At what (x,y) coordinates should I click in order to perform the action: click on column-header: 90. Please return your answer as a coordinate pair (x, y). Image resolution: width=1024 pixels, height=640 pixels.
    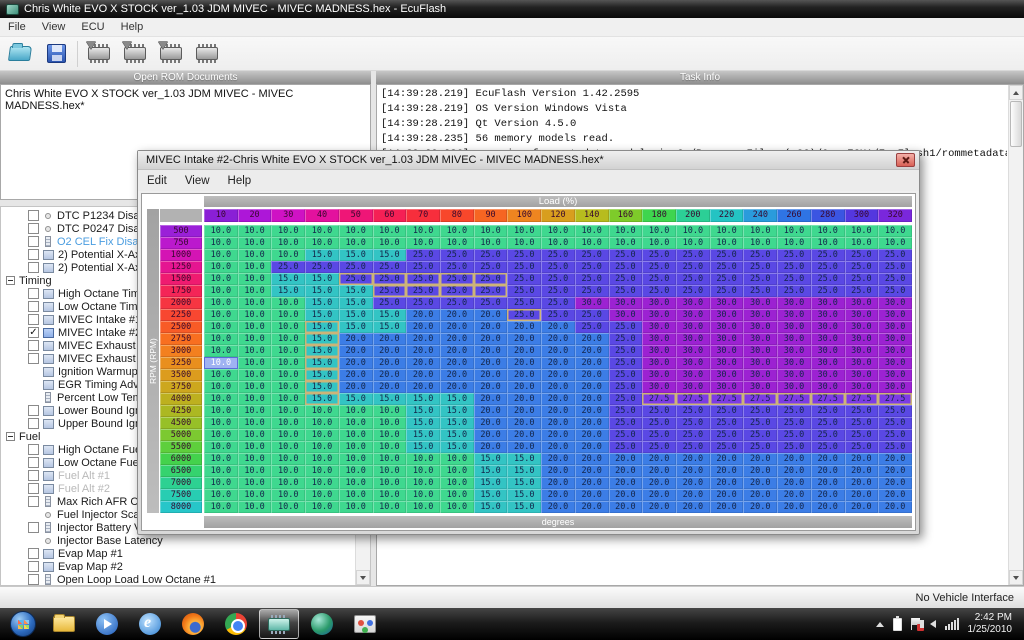
    Looking at the image, I should click on (490, 215).